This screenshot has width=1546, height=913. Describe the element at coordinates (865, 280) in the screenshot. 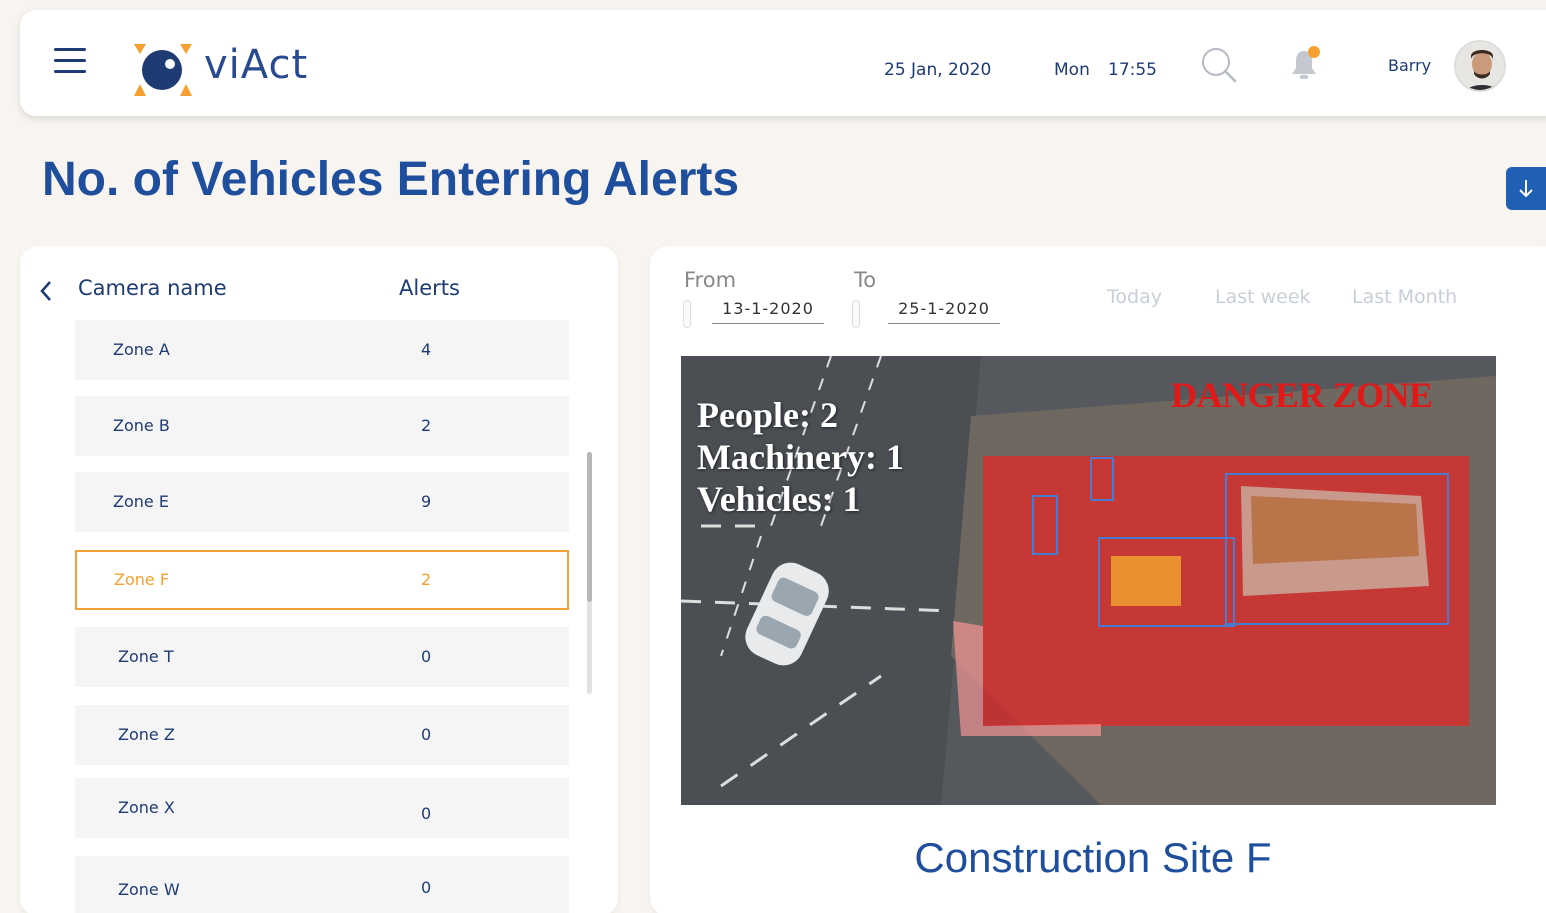

I see `to-label: To` at that location.